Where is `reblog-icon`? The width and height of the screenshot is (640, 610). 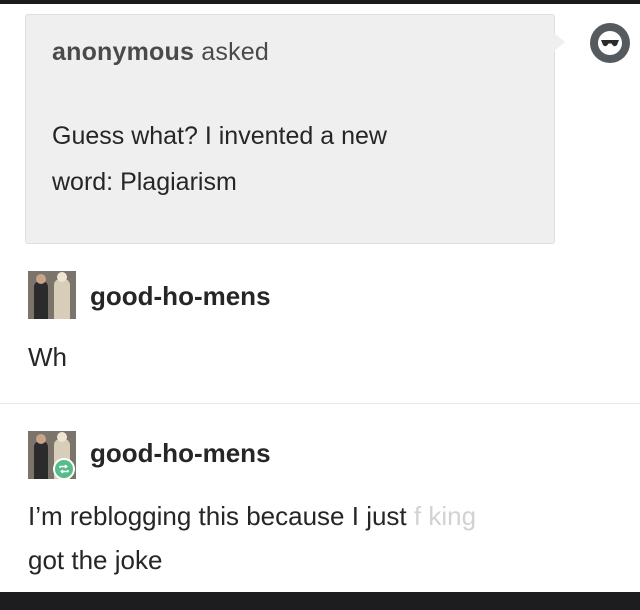
reblog-icon is located at coordinates (64, 469).